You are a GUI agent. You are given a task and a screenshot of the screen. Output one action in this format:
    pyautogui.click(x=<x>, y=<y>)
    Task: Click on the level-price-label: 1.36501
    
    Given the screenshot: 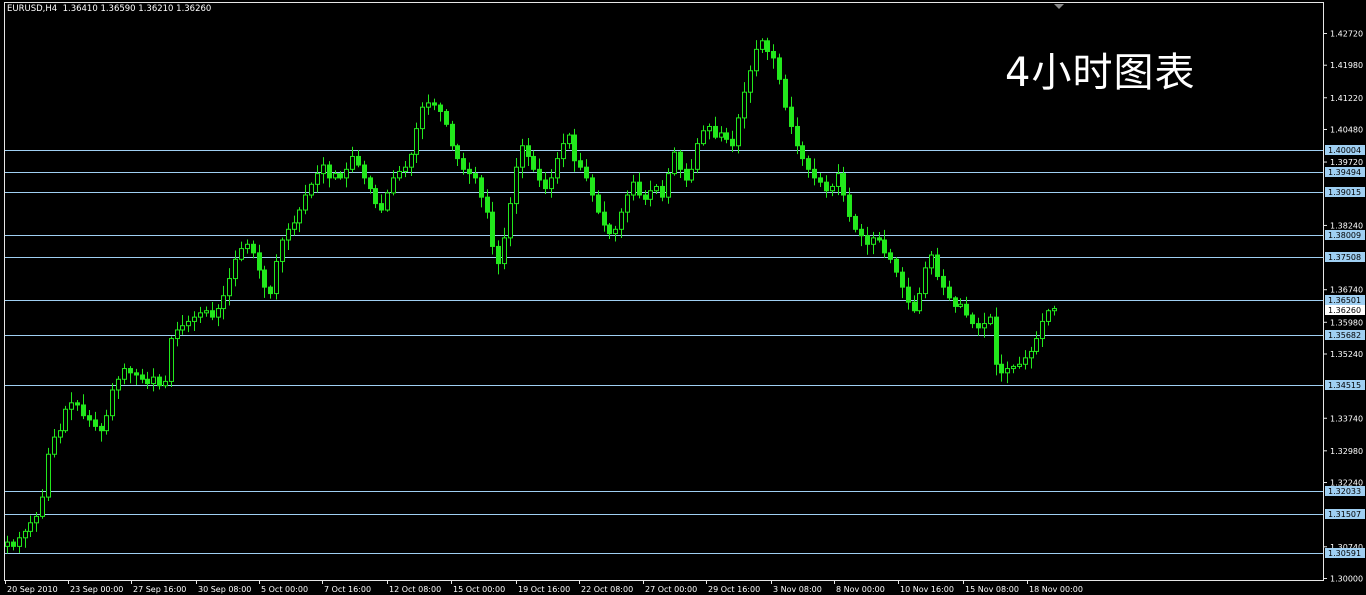 What is the action you would take?
    pyautogui.click(x=1344, y=300)
    